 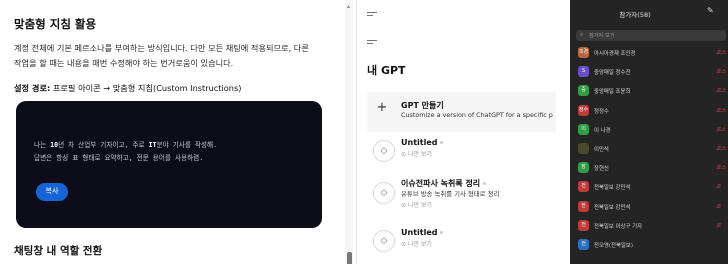 What do you see at coordinates (583, 110) in the screenshot?
I see `avatar: 정수` at bounding box center [583, 110].